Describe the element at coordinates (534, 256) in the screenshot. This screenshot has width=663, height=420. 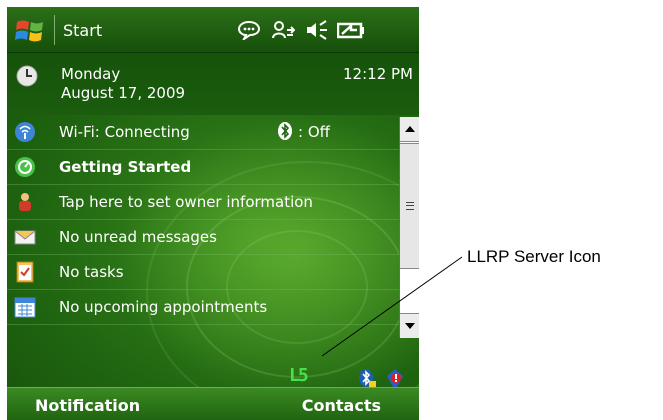
I see `llrp-callout-label: LLRP Server Icon` at that location.